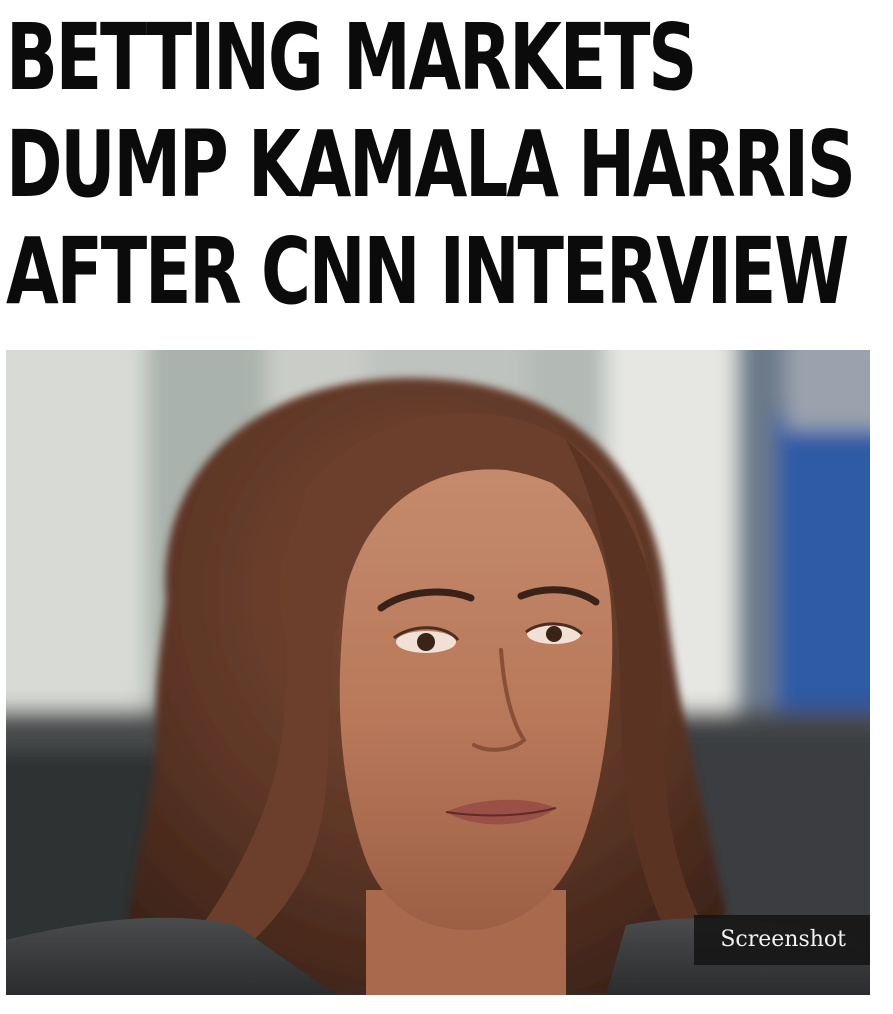 The width and height of the screenshot is (893, 1014). I want to click on headline-line-3: AFTER CNN INTERVIEW, so click(427, 271).